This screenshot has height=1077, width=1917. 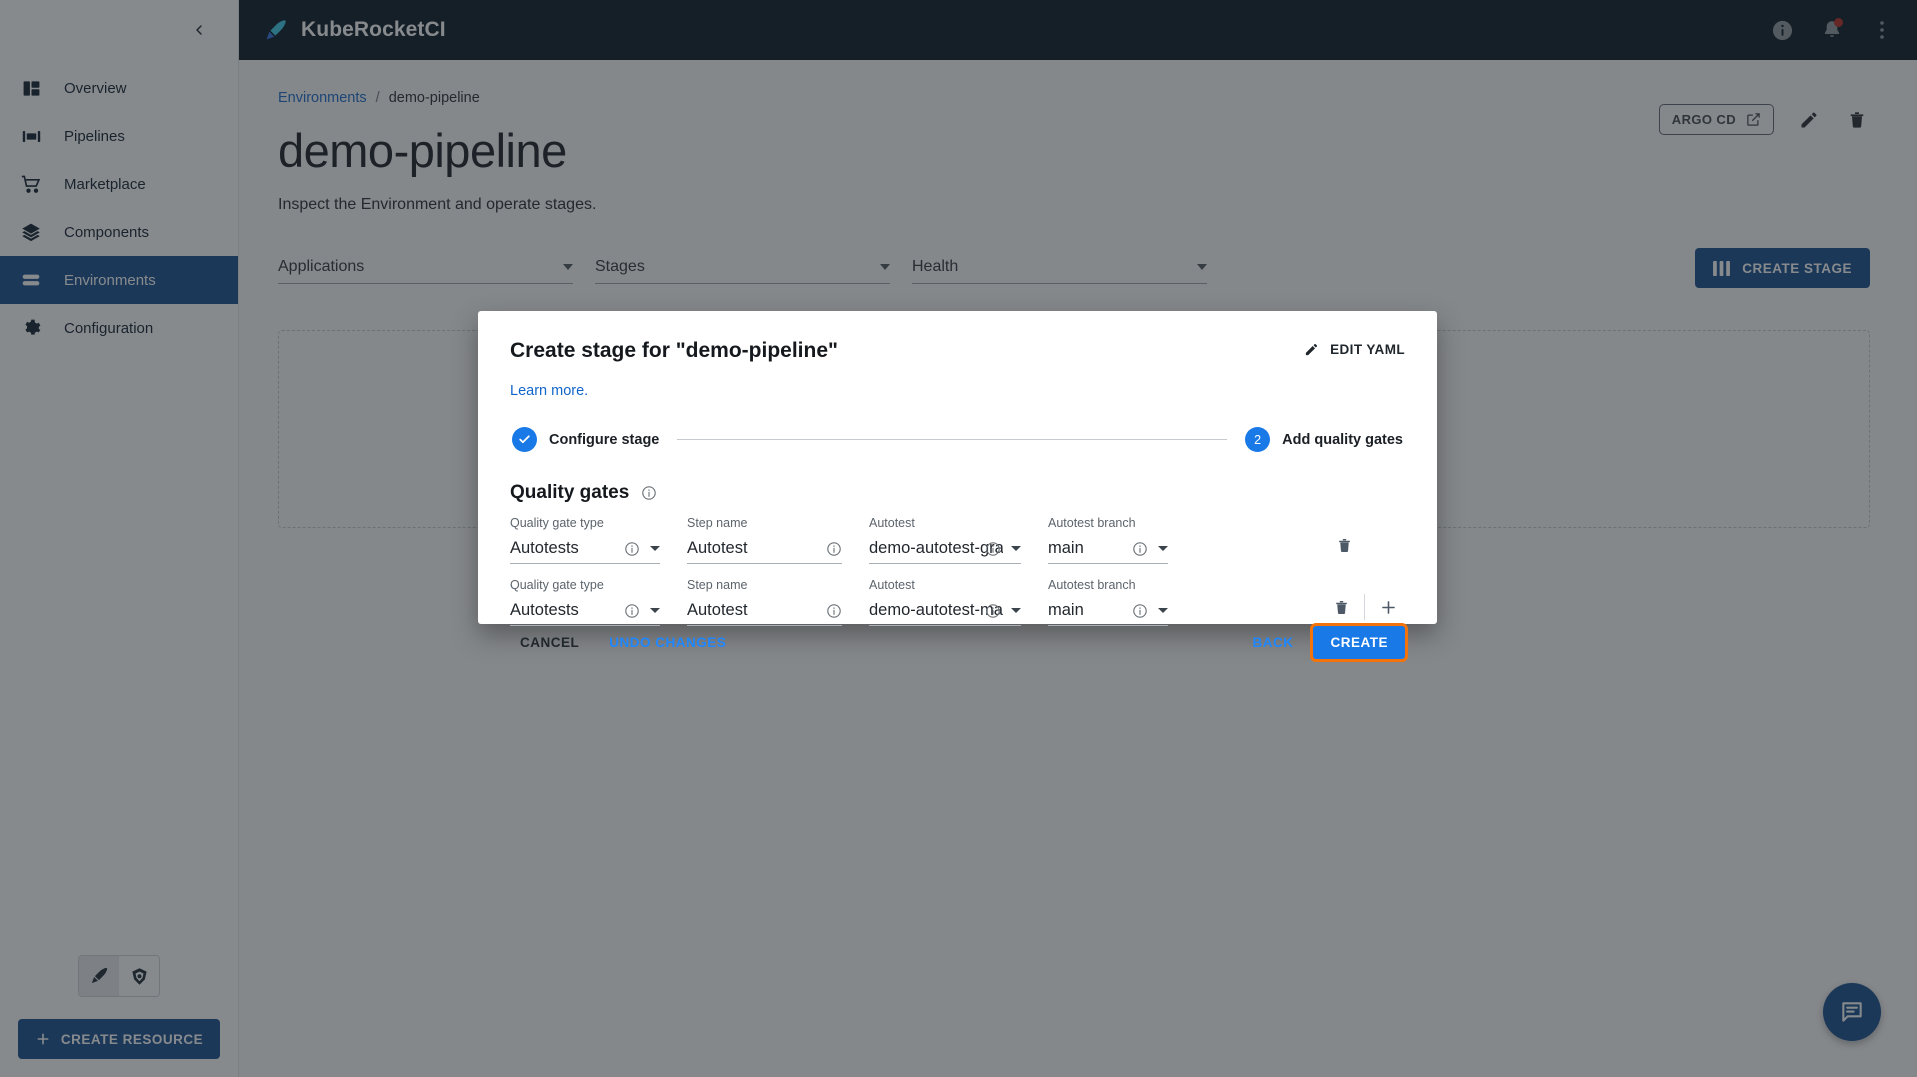 What do you see at coordinates (1311, 349) in the screenshot?
I see `pencil-icon` at bounding box center [1311, 349].